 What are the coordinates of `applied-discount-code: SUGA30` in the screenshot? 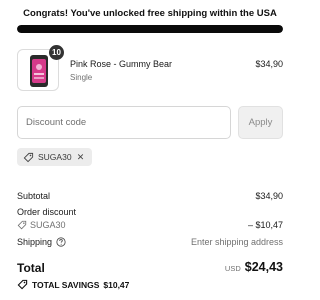 It's located at (55, 157).